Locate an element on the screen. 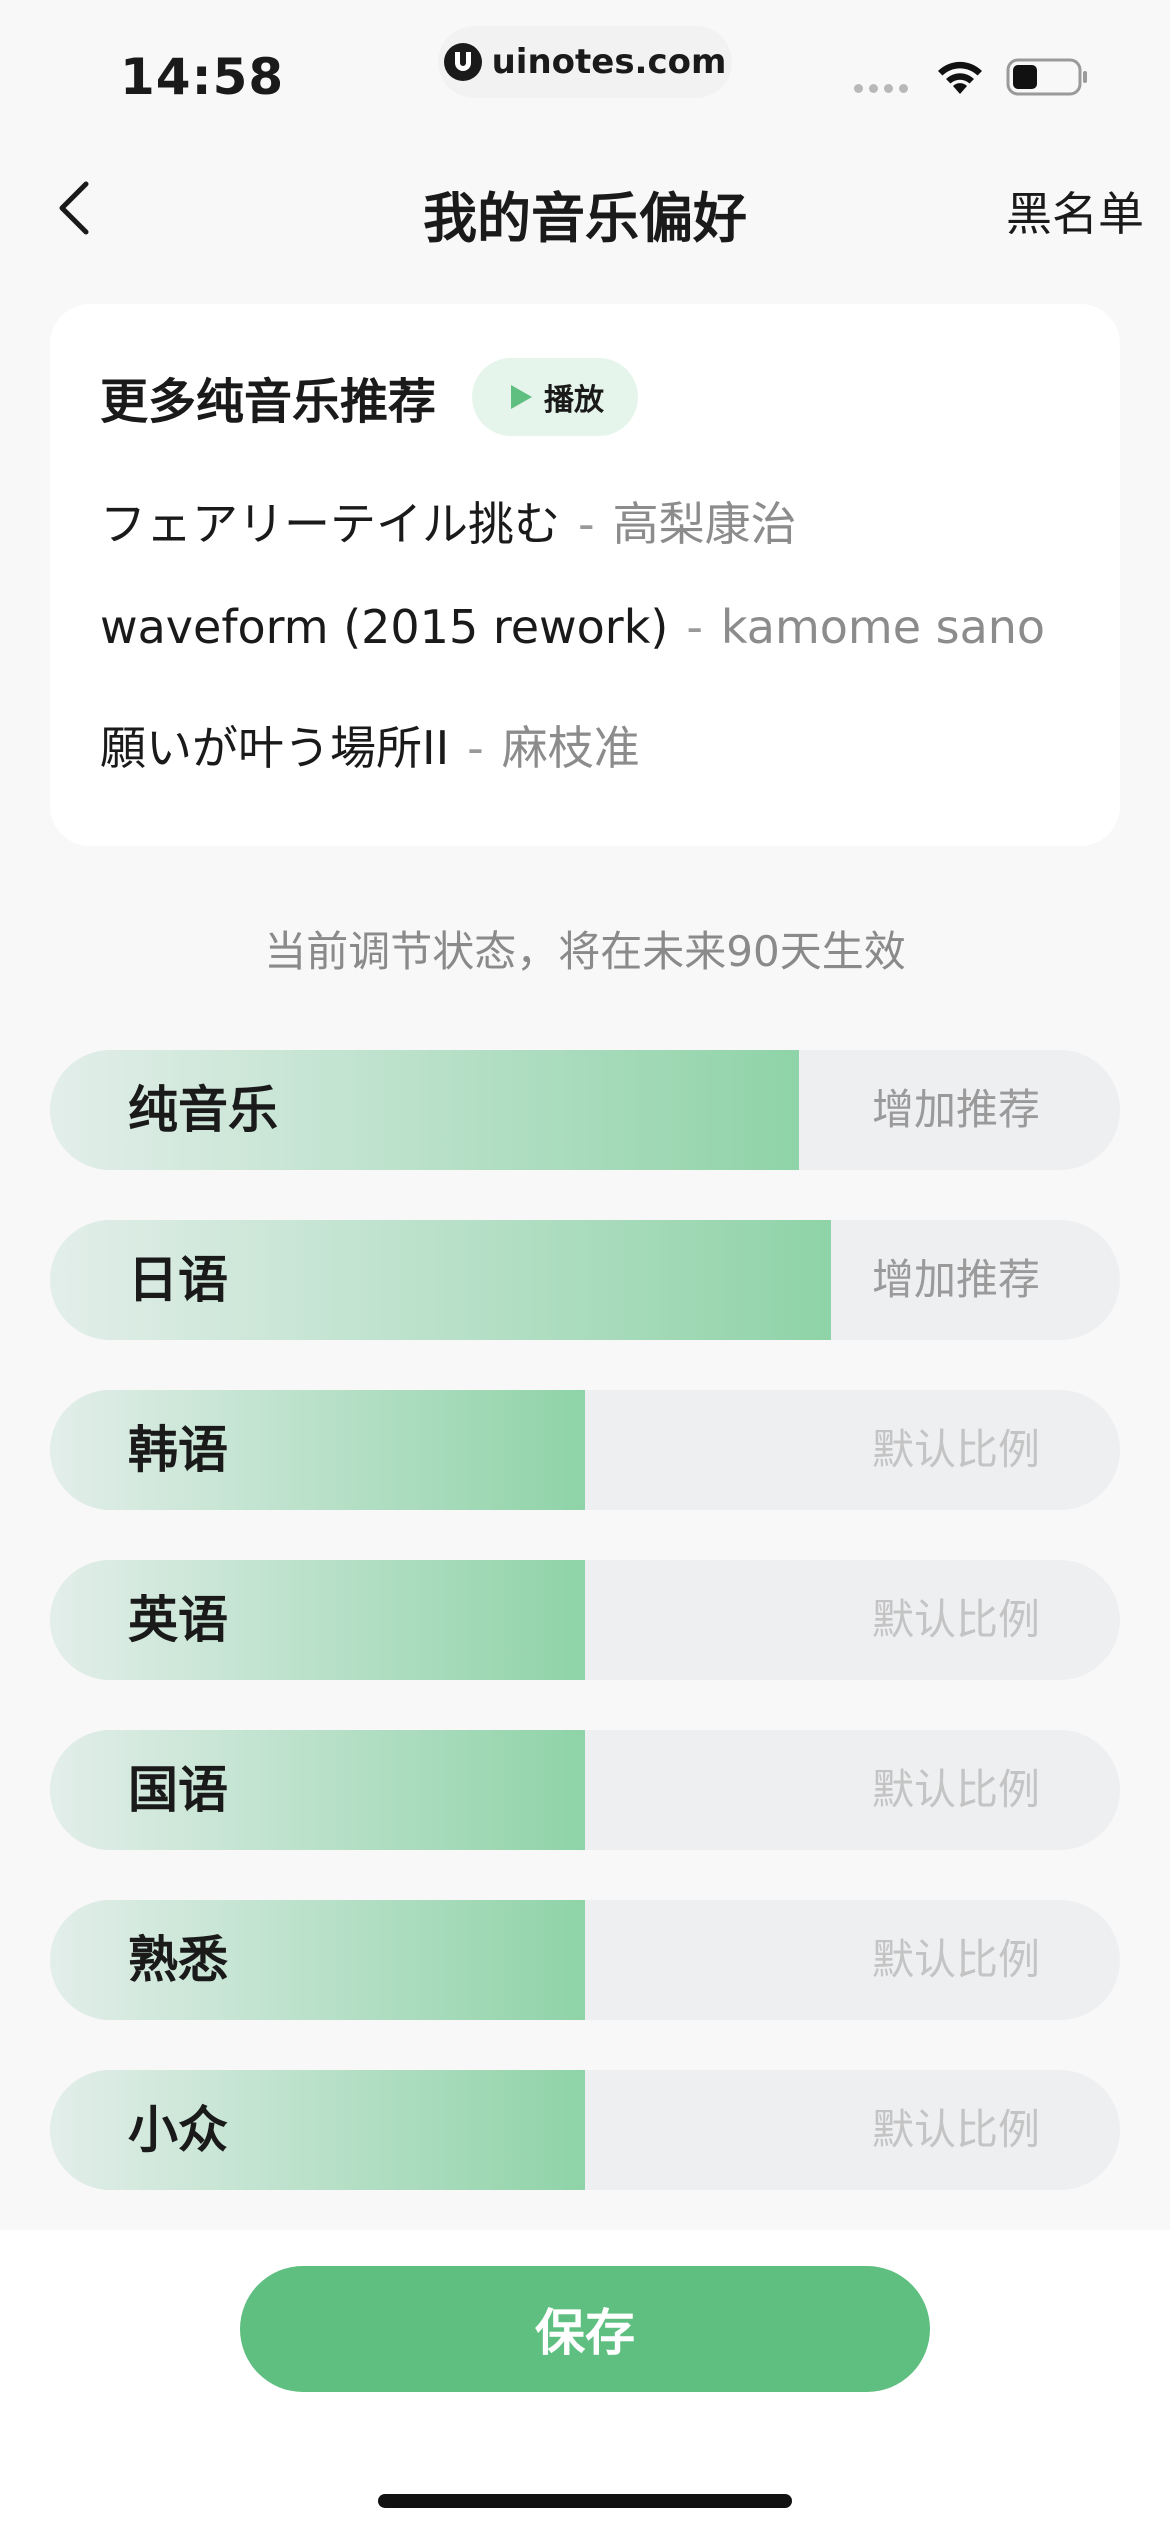 The height and width of the screenshot is (2532, 1170). preference-slider: 韩语 默认比例 is located at coordinates (585, 1450).